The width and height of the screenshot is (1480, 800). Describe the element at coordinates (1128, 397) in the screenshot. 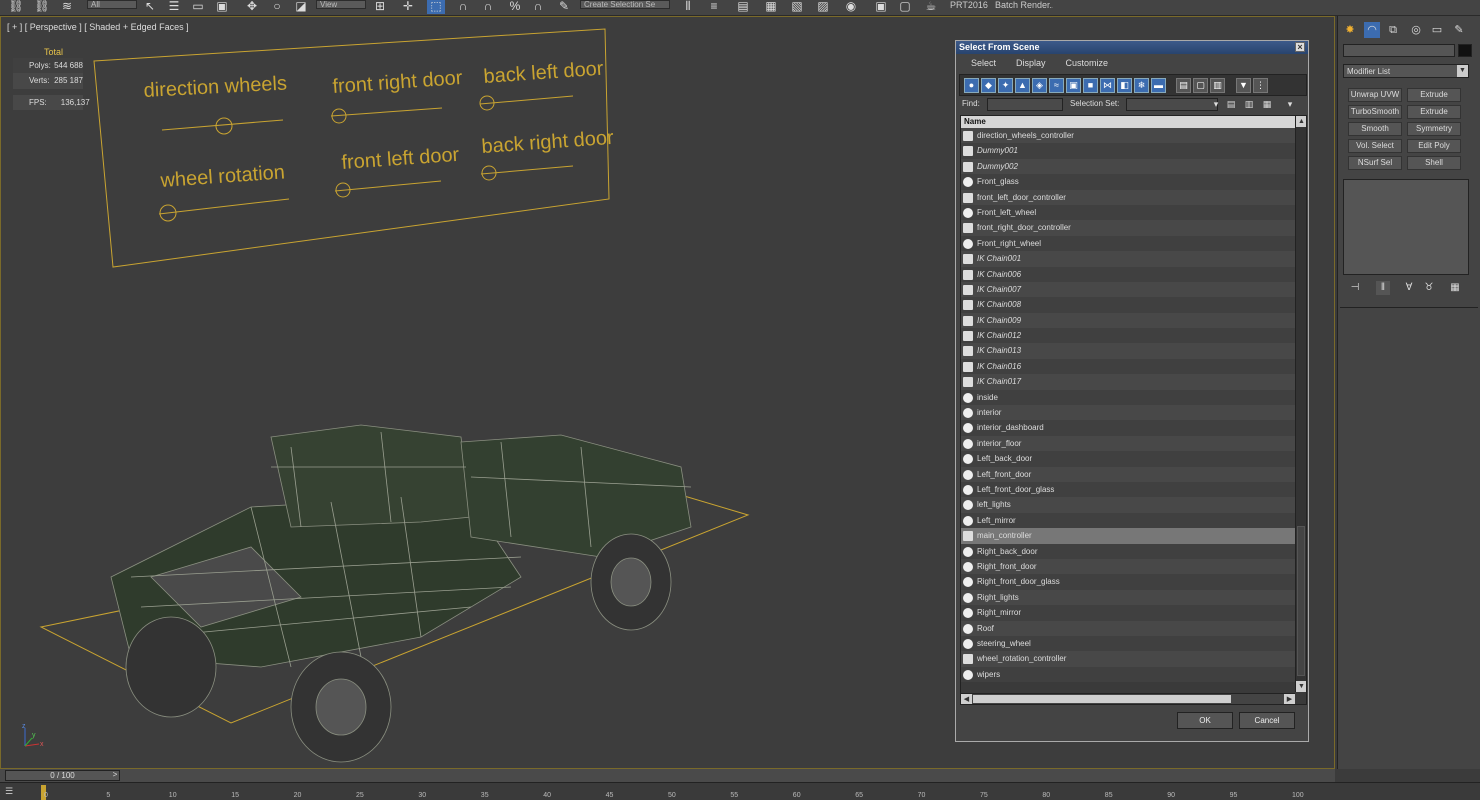

I see `list-item: inside` at that location.